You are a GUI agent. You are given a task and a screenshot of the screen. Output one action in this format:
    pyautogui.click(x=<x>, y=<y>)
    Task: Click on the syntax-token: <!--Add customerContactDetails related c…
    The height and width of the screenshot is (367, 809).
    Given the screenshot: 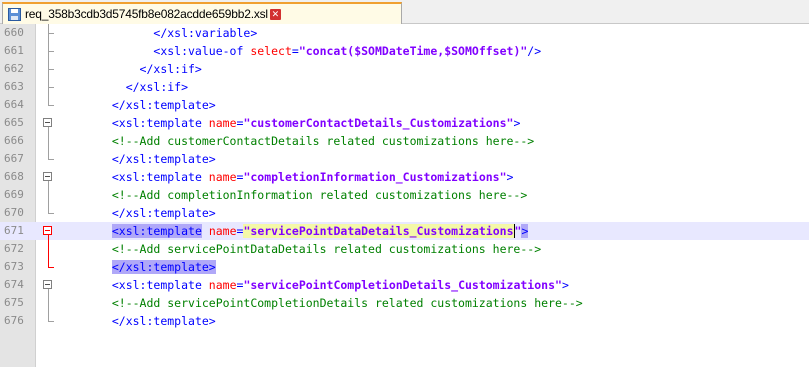 What is the action you would take?
    pyautogui.click(x=323, y=141)
    